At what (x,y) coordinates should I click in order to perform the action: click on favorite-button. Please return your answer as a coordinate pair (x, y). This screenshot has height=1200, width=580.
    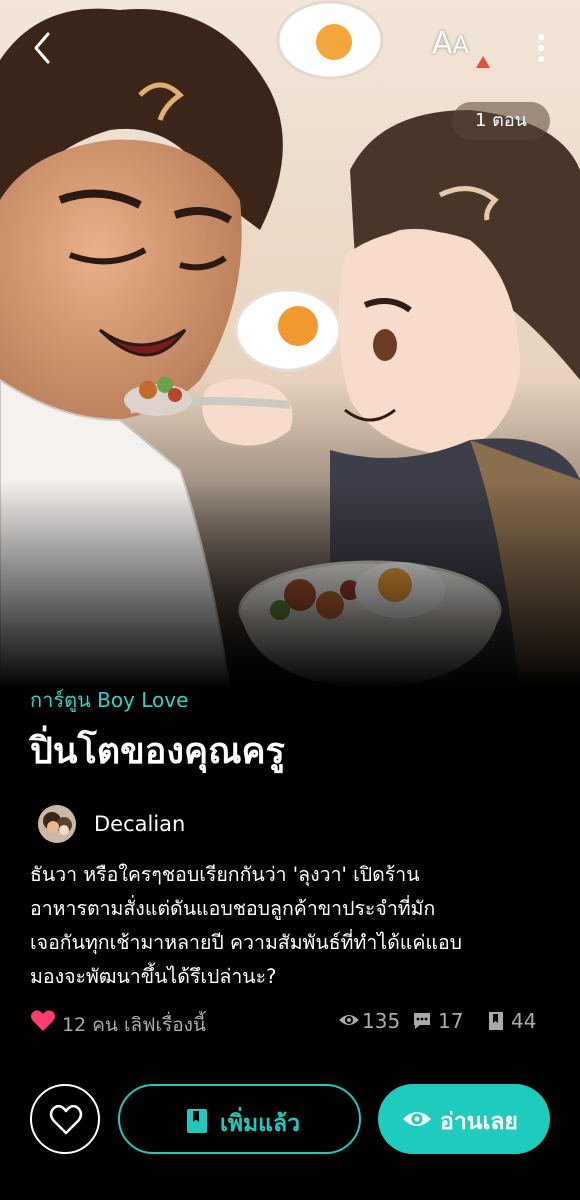
    Looking at the image, I should click on (65, 1119).